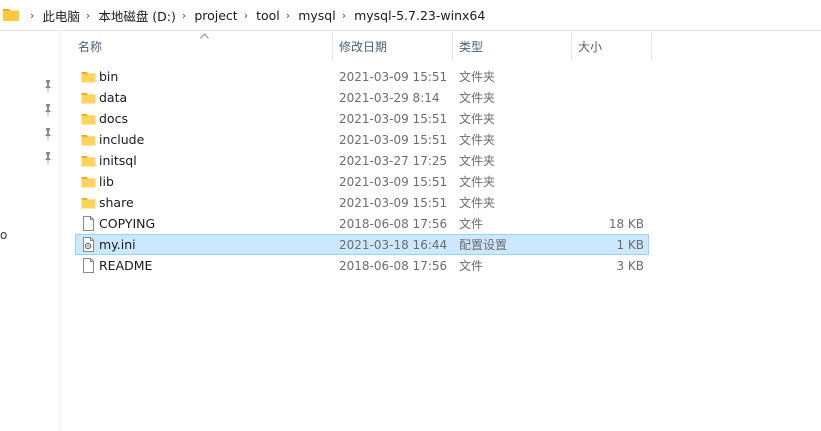 The height and width of the screenshot is (431, 821). Describe the element at coordinates (363, 46) in the screenshot. I see `column-header-date: 修改日期` at that location.